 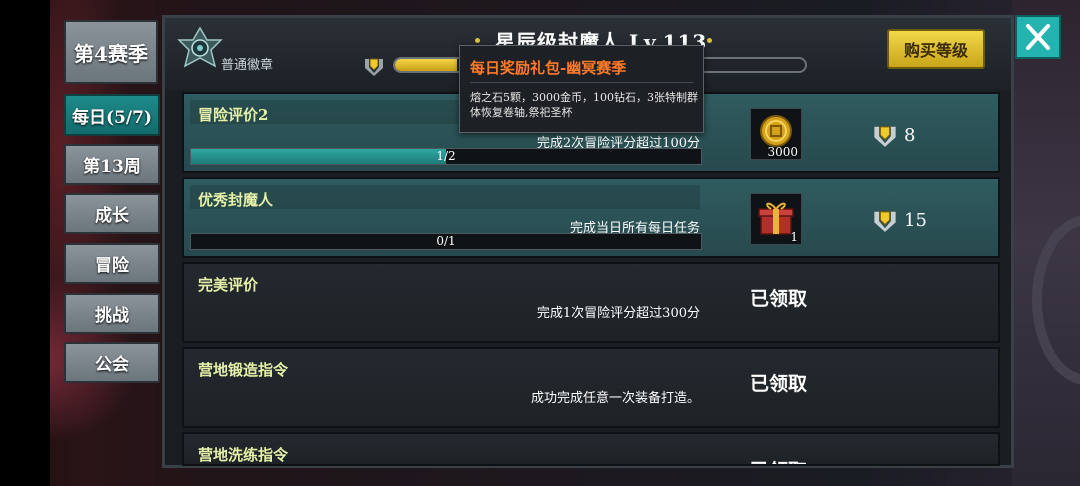 What do you see at coordinates (794, 237) in the screenshot?
I see `reward-quantity: 1` at bounding box center [794, 237].